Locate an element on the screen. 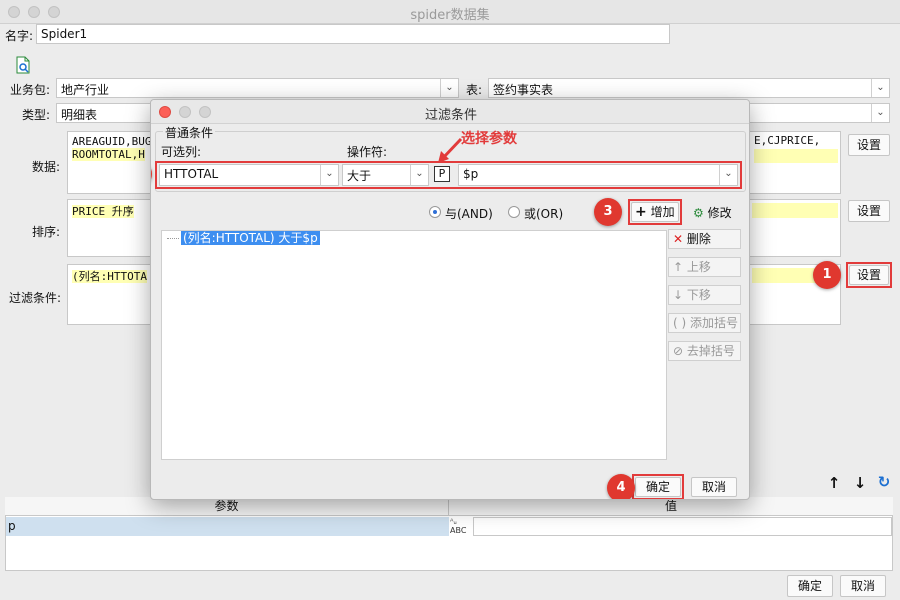 This screenshot has width=900, height=600. annotation-arrow-icon is located at coordinates (450, 150).